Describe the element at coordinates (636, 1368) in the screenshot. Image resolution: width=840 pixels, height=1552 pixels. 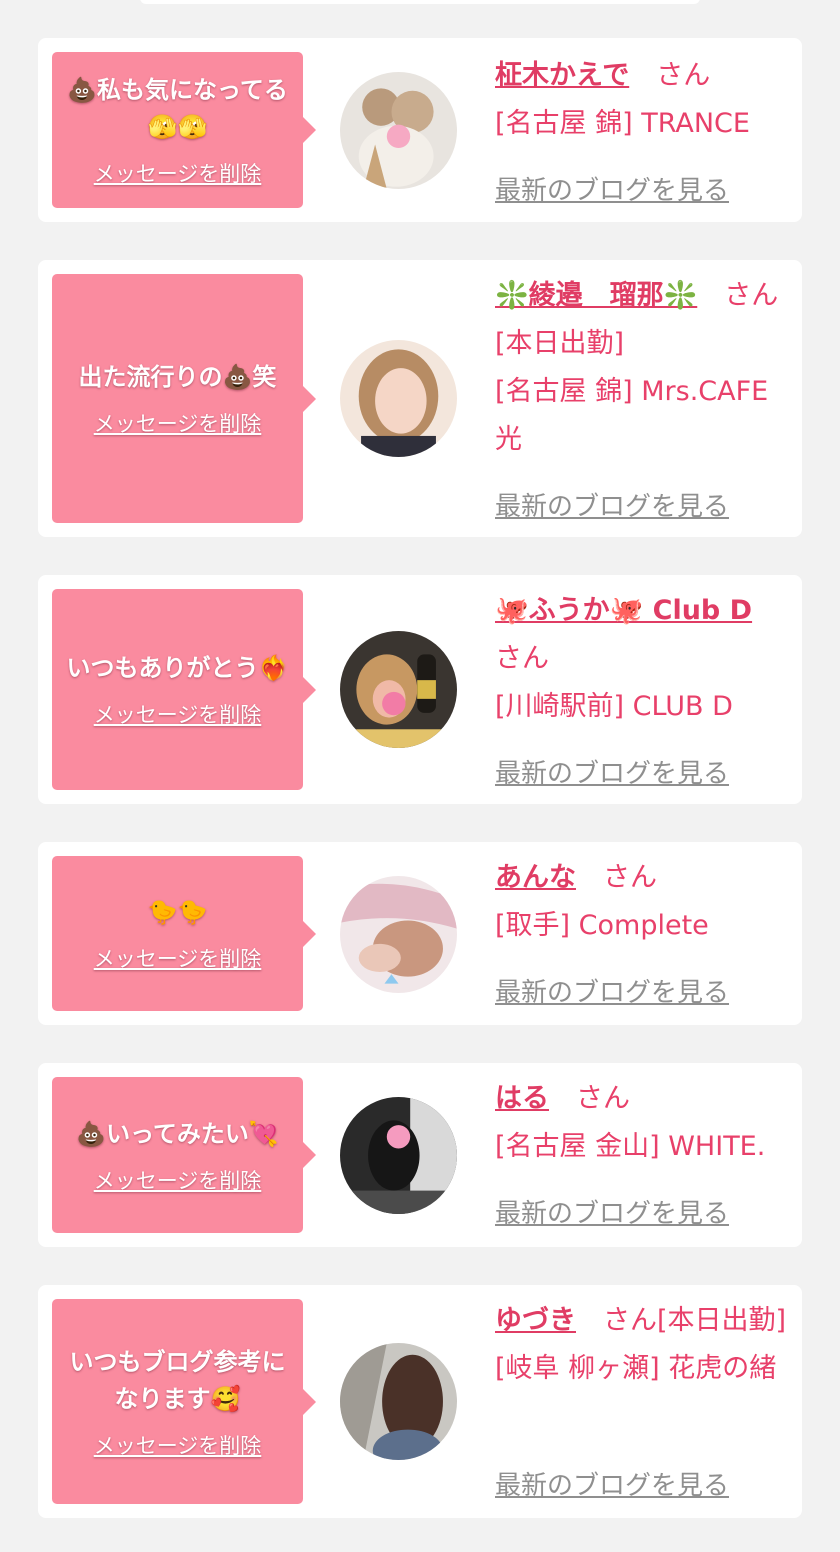
I see `shop-name: [岐阜 柳ヶ瀬] 花虎の緒` at that location.